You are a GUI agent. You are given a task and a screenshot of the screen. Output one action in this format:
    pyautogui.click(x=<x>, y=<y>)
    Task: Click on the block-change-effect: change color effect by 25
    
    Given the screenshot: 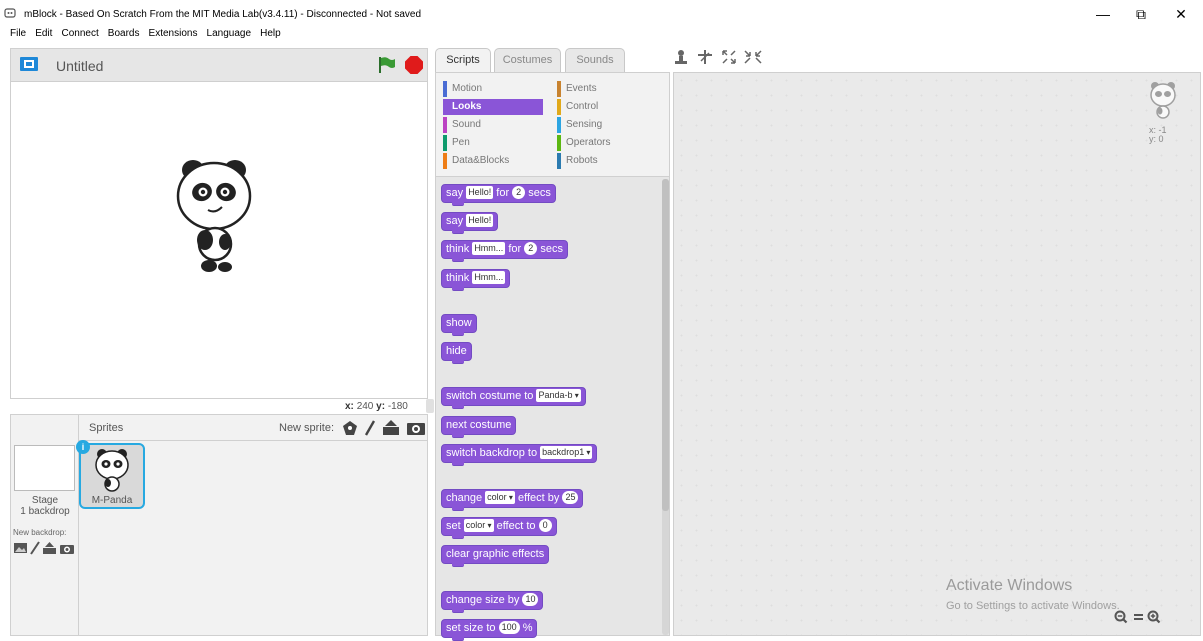 What is the action you would take?
    pyautogui.click(x=512, y=500)
    